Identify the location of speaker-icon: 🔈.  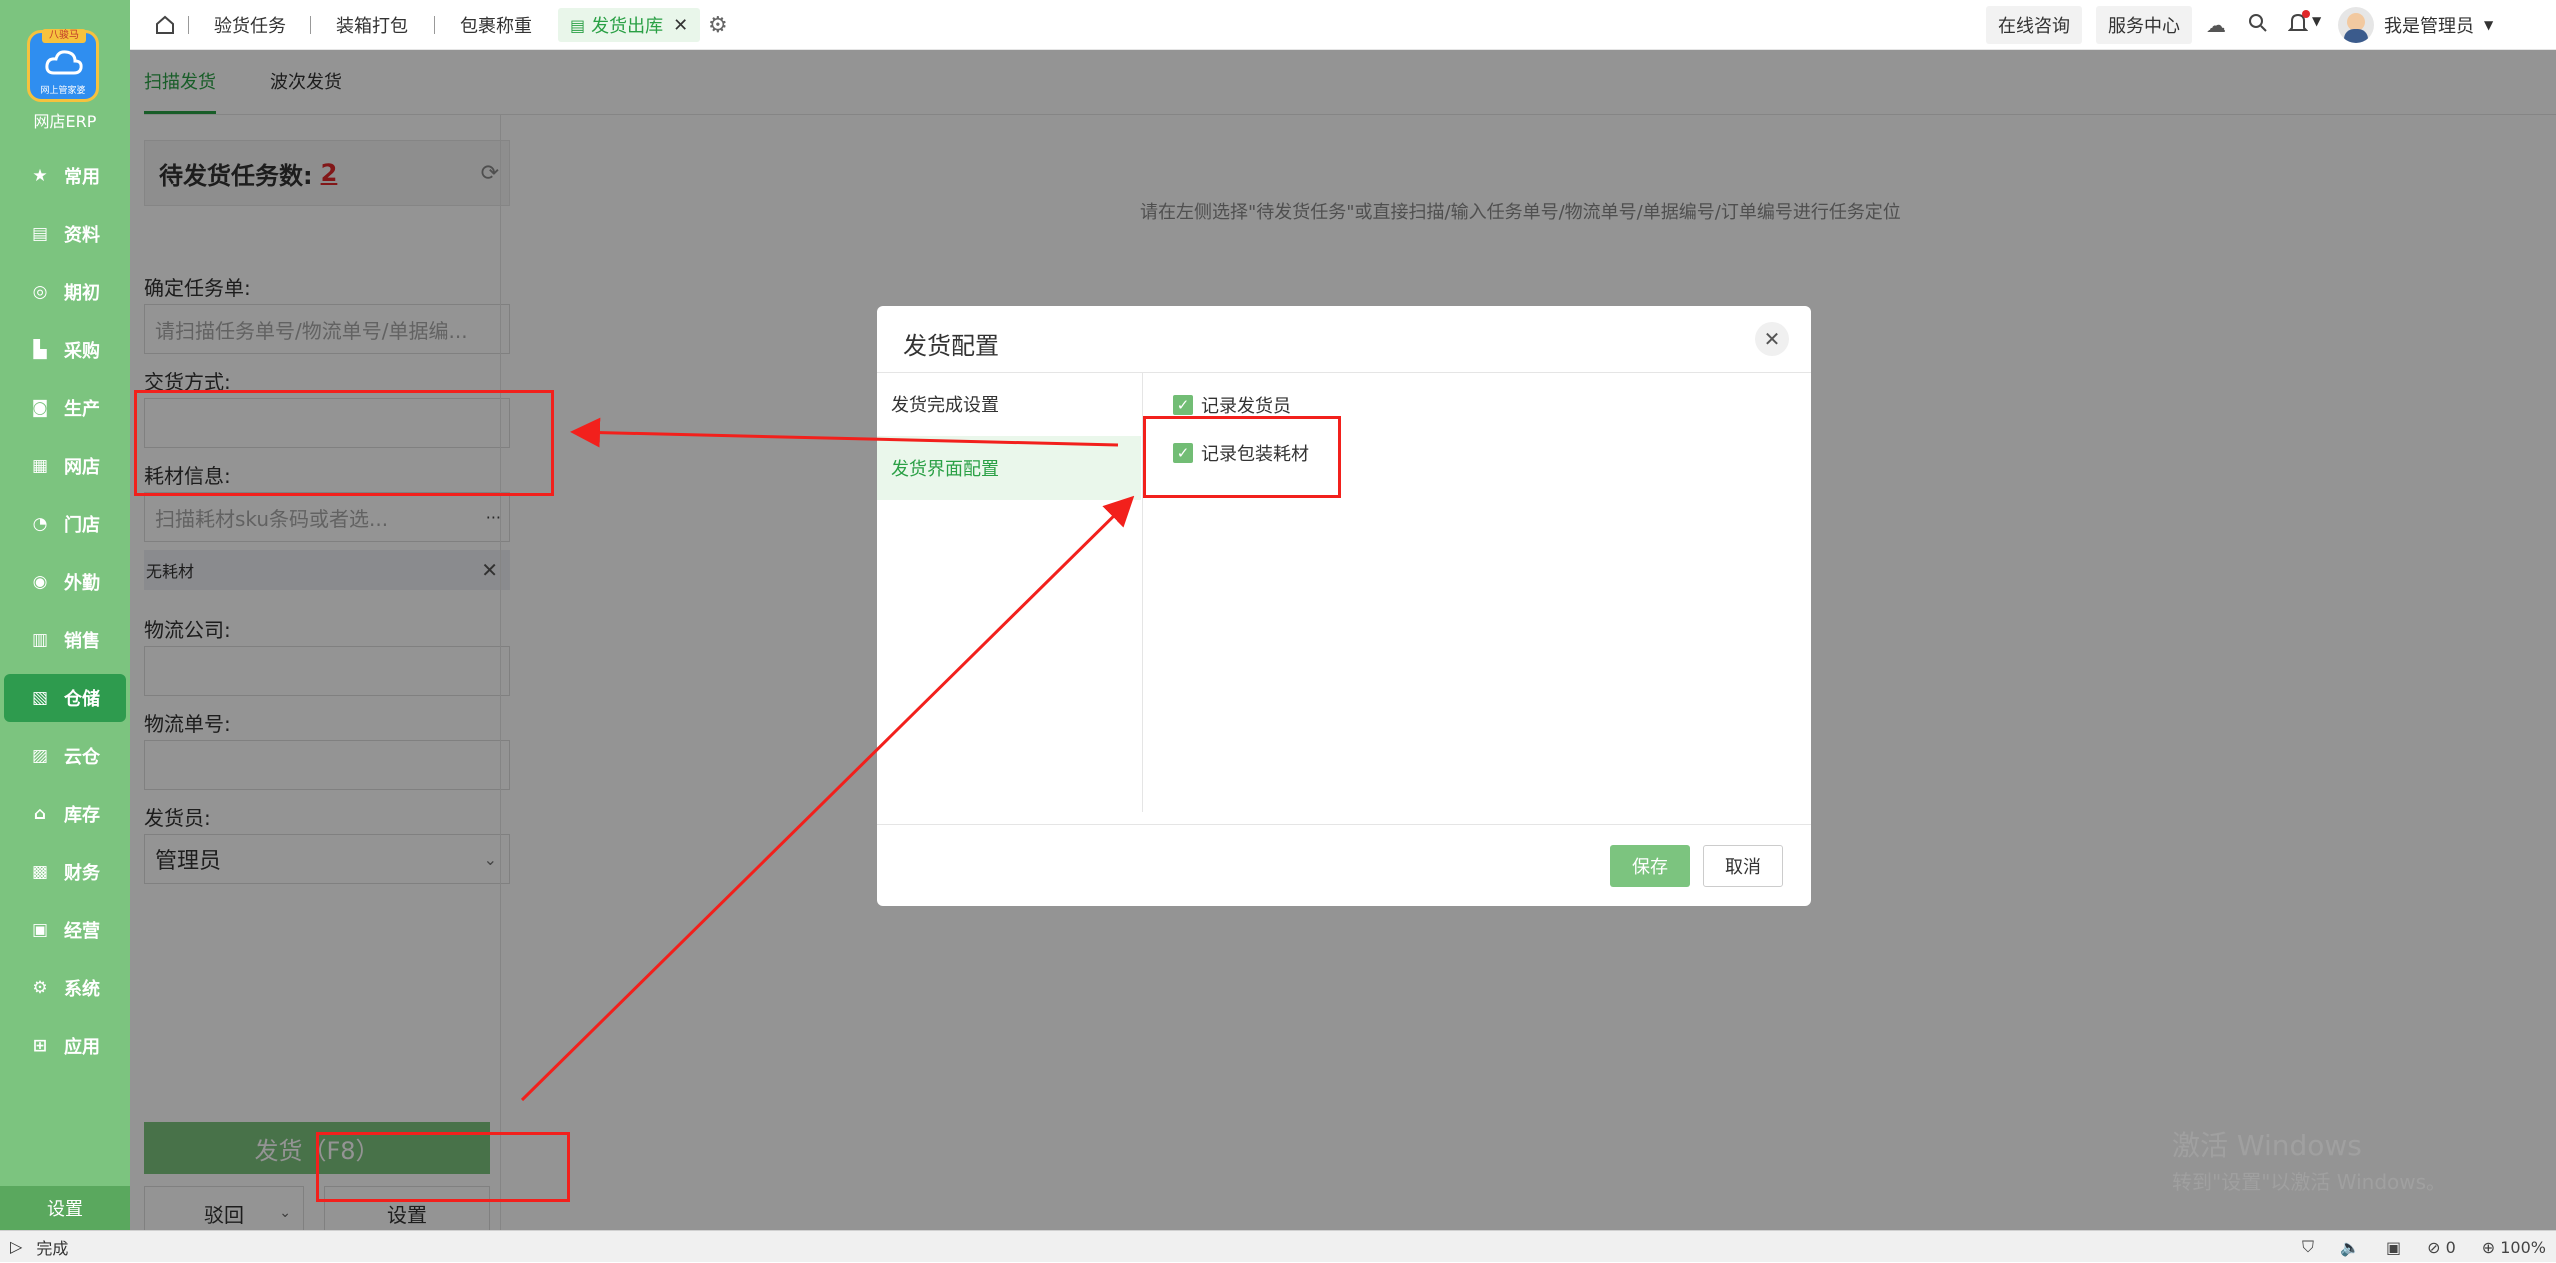
(2350, 1247).